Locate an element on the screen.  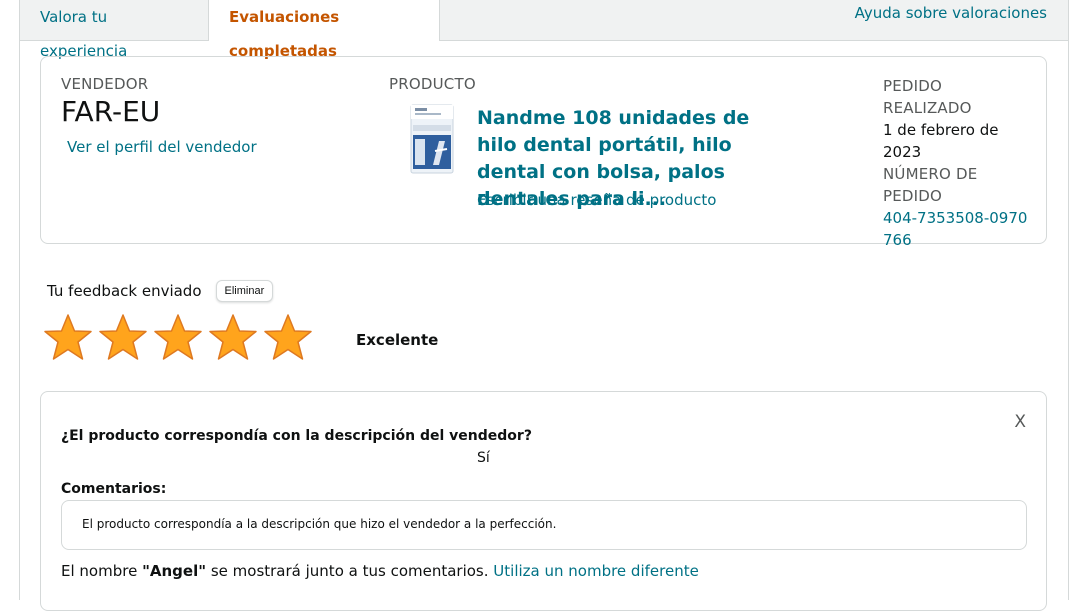
comments-label: Comentarios: is located at coordinates (114, 489).